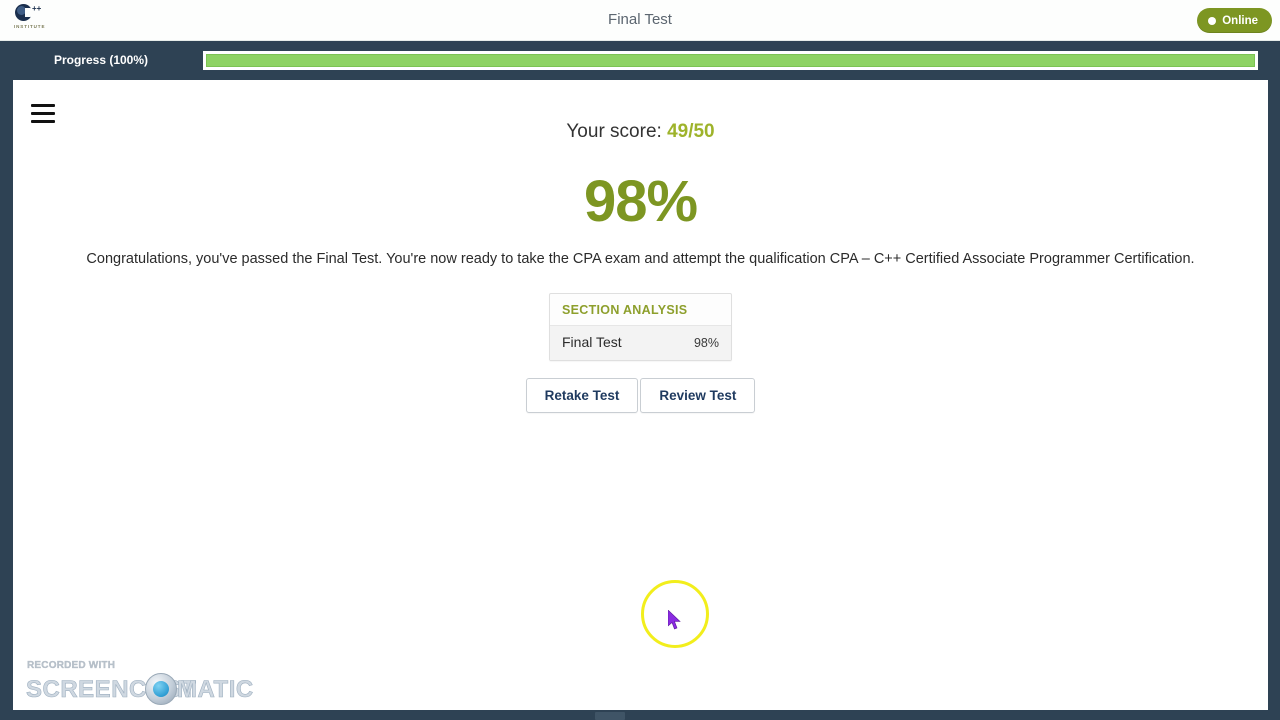 This screenshot has width=1280, height=720. Describe the element at coordinates (136, 682) in the screenshot. I see `screencast-o-matic-watermark: RECORDED WITH SCREENCAST MATIC` at that location.